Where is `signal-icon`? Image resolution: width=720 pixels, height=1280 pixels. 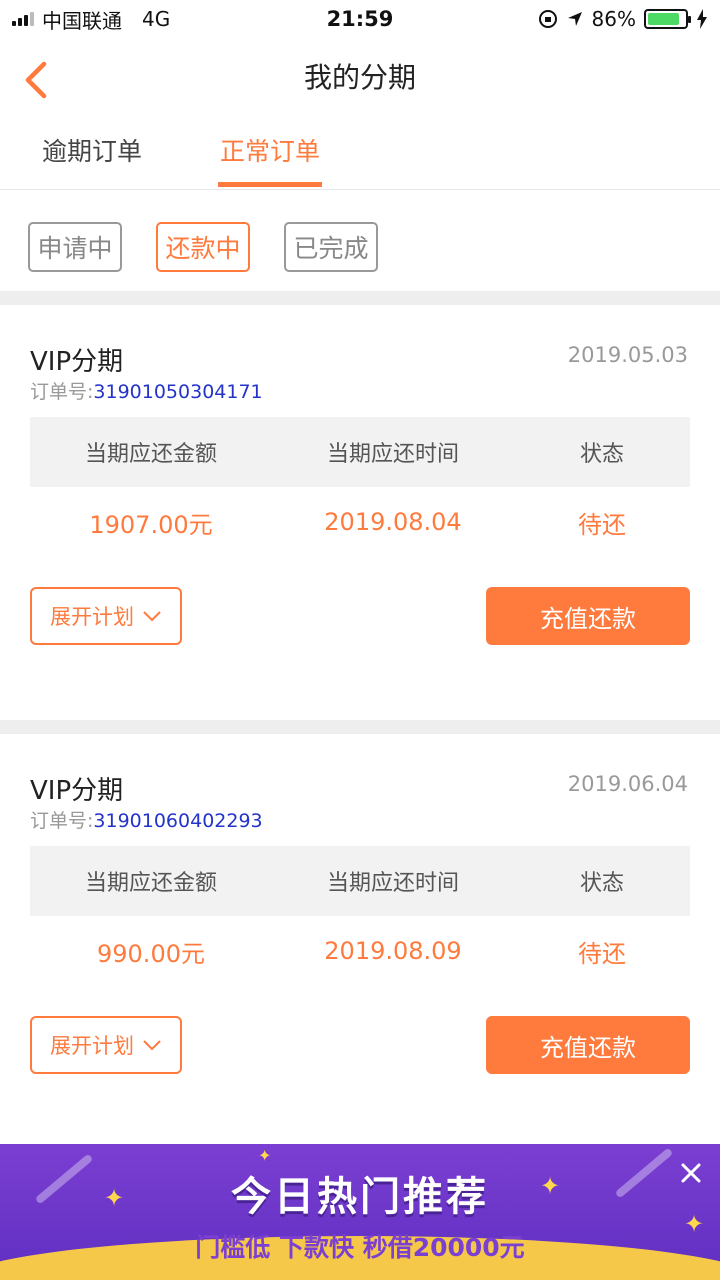 signal-icon is located at coordinates (23, 19).